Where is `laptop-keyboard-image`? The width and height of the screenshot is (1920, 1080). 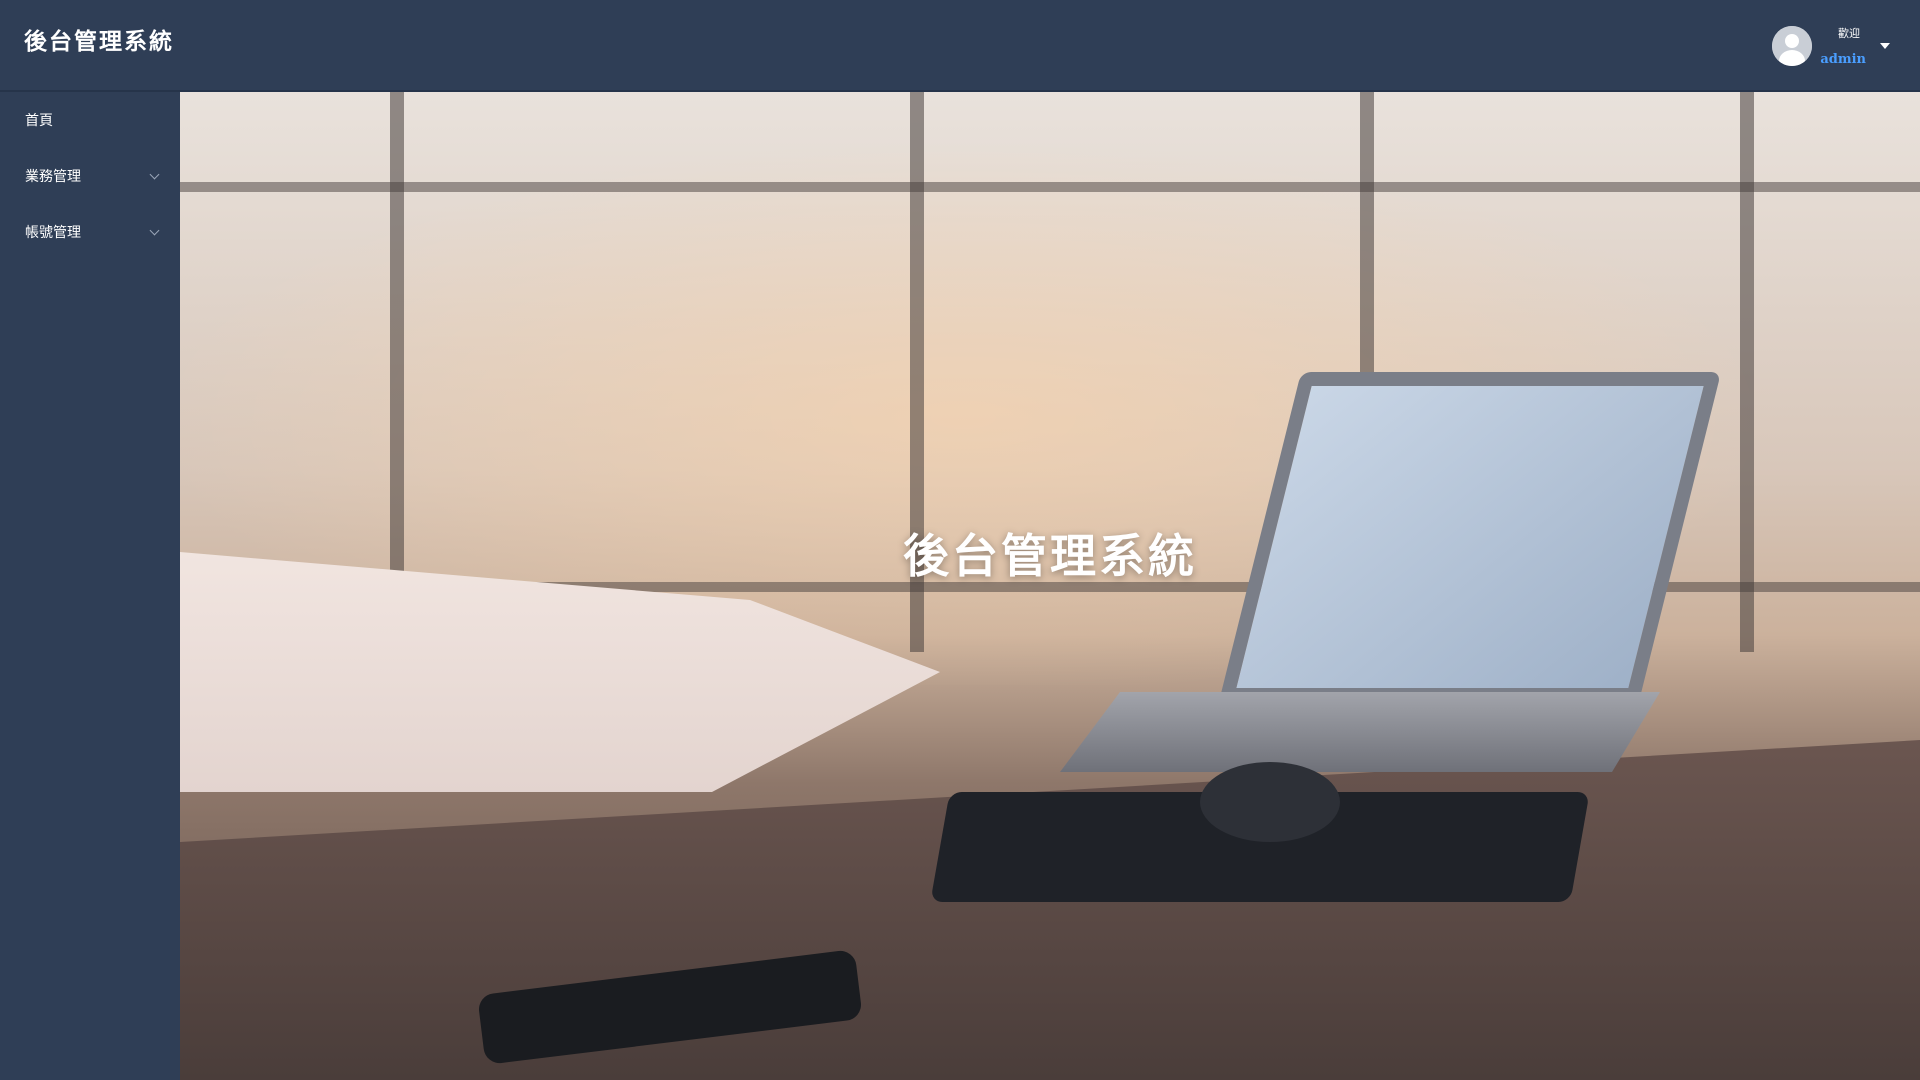 laptop-keyboard-image is located at coordinates (1360, 732).